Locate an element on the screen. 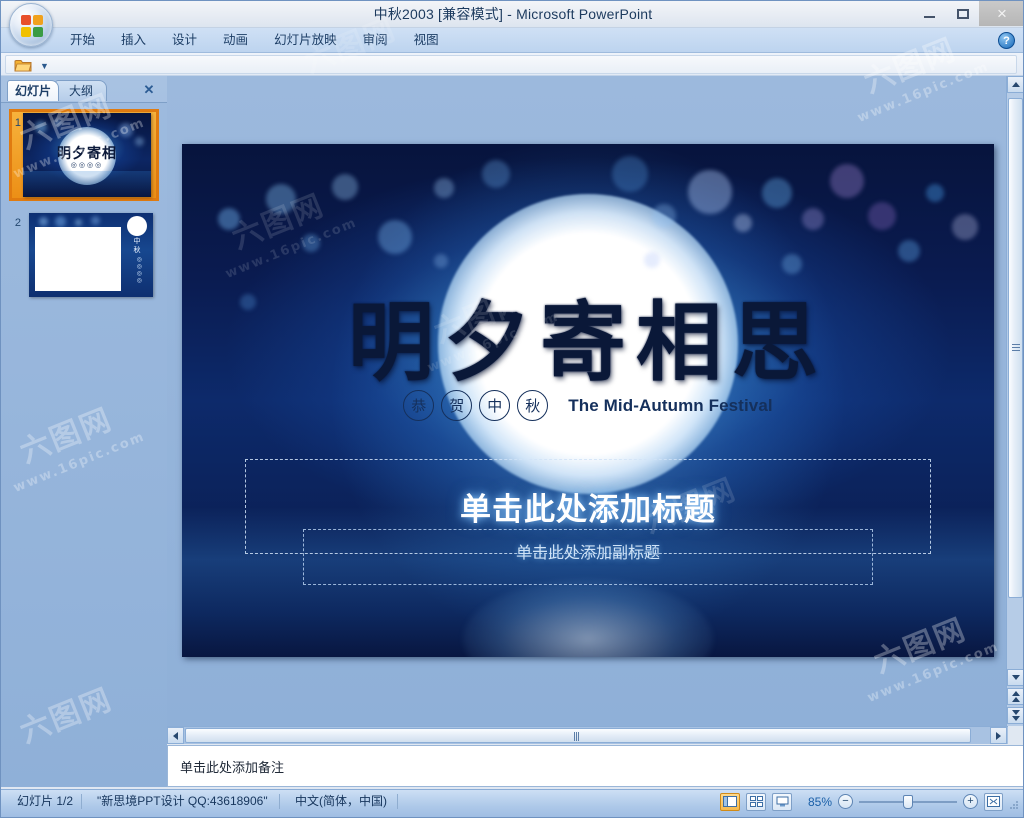 The image size is (1024, 818). slide-sorter-icon is located at coordinates (756, 801).